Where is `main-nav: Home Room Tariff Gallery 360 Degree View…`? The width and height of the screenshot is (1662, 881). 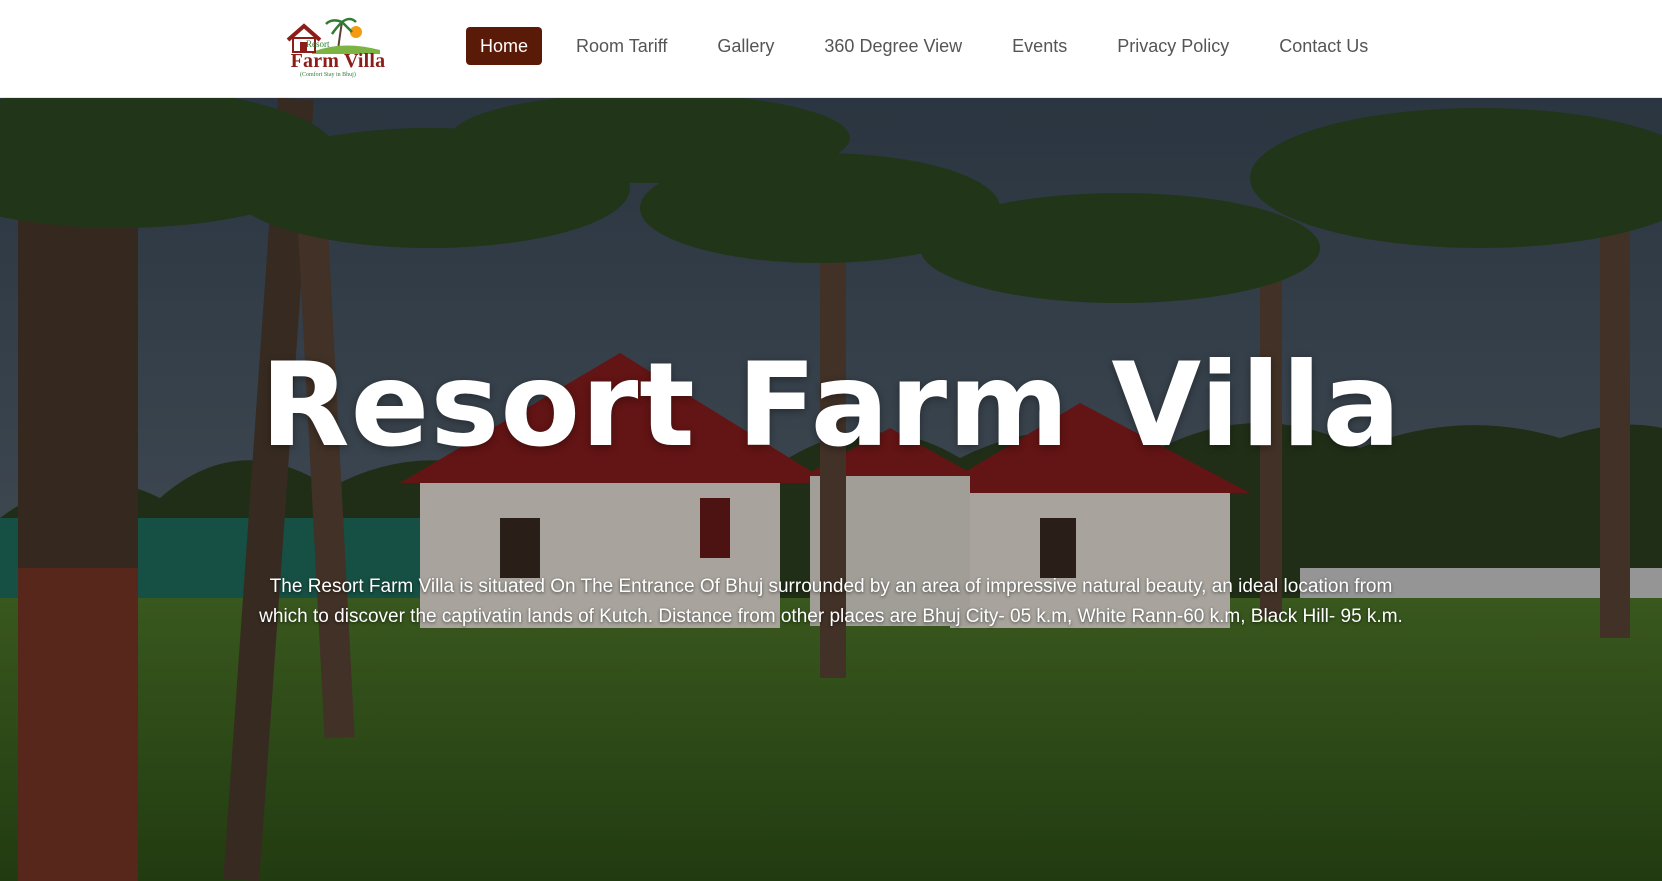
main-nav: Home Room Tariff Gallery 360 Degree View… is located at coordinates (935, 46).